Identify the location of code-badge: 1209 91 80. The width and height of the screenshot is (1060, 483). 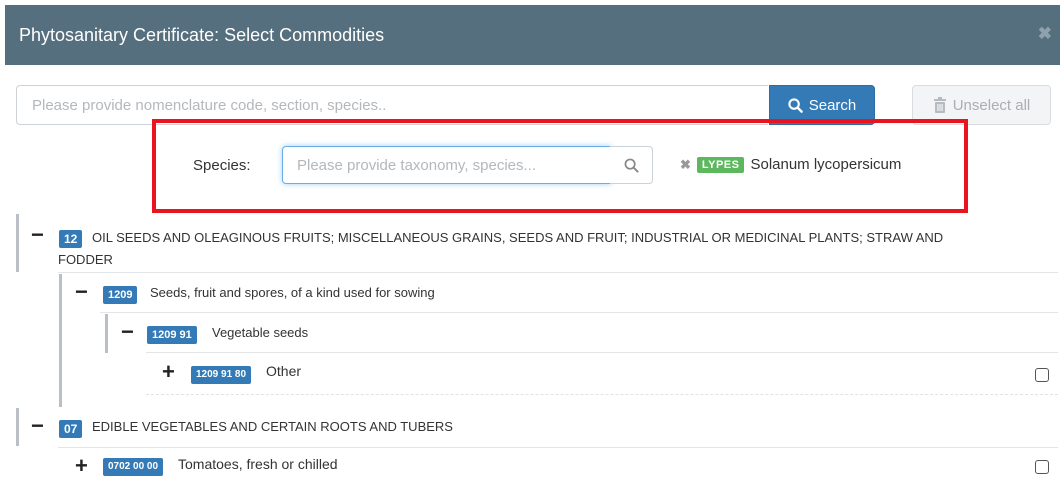
(221, 375).